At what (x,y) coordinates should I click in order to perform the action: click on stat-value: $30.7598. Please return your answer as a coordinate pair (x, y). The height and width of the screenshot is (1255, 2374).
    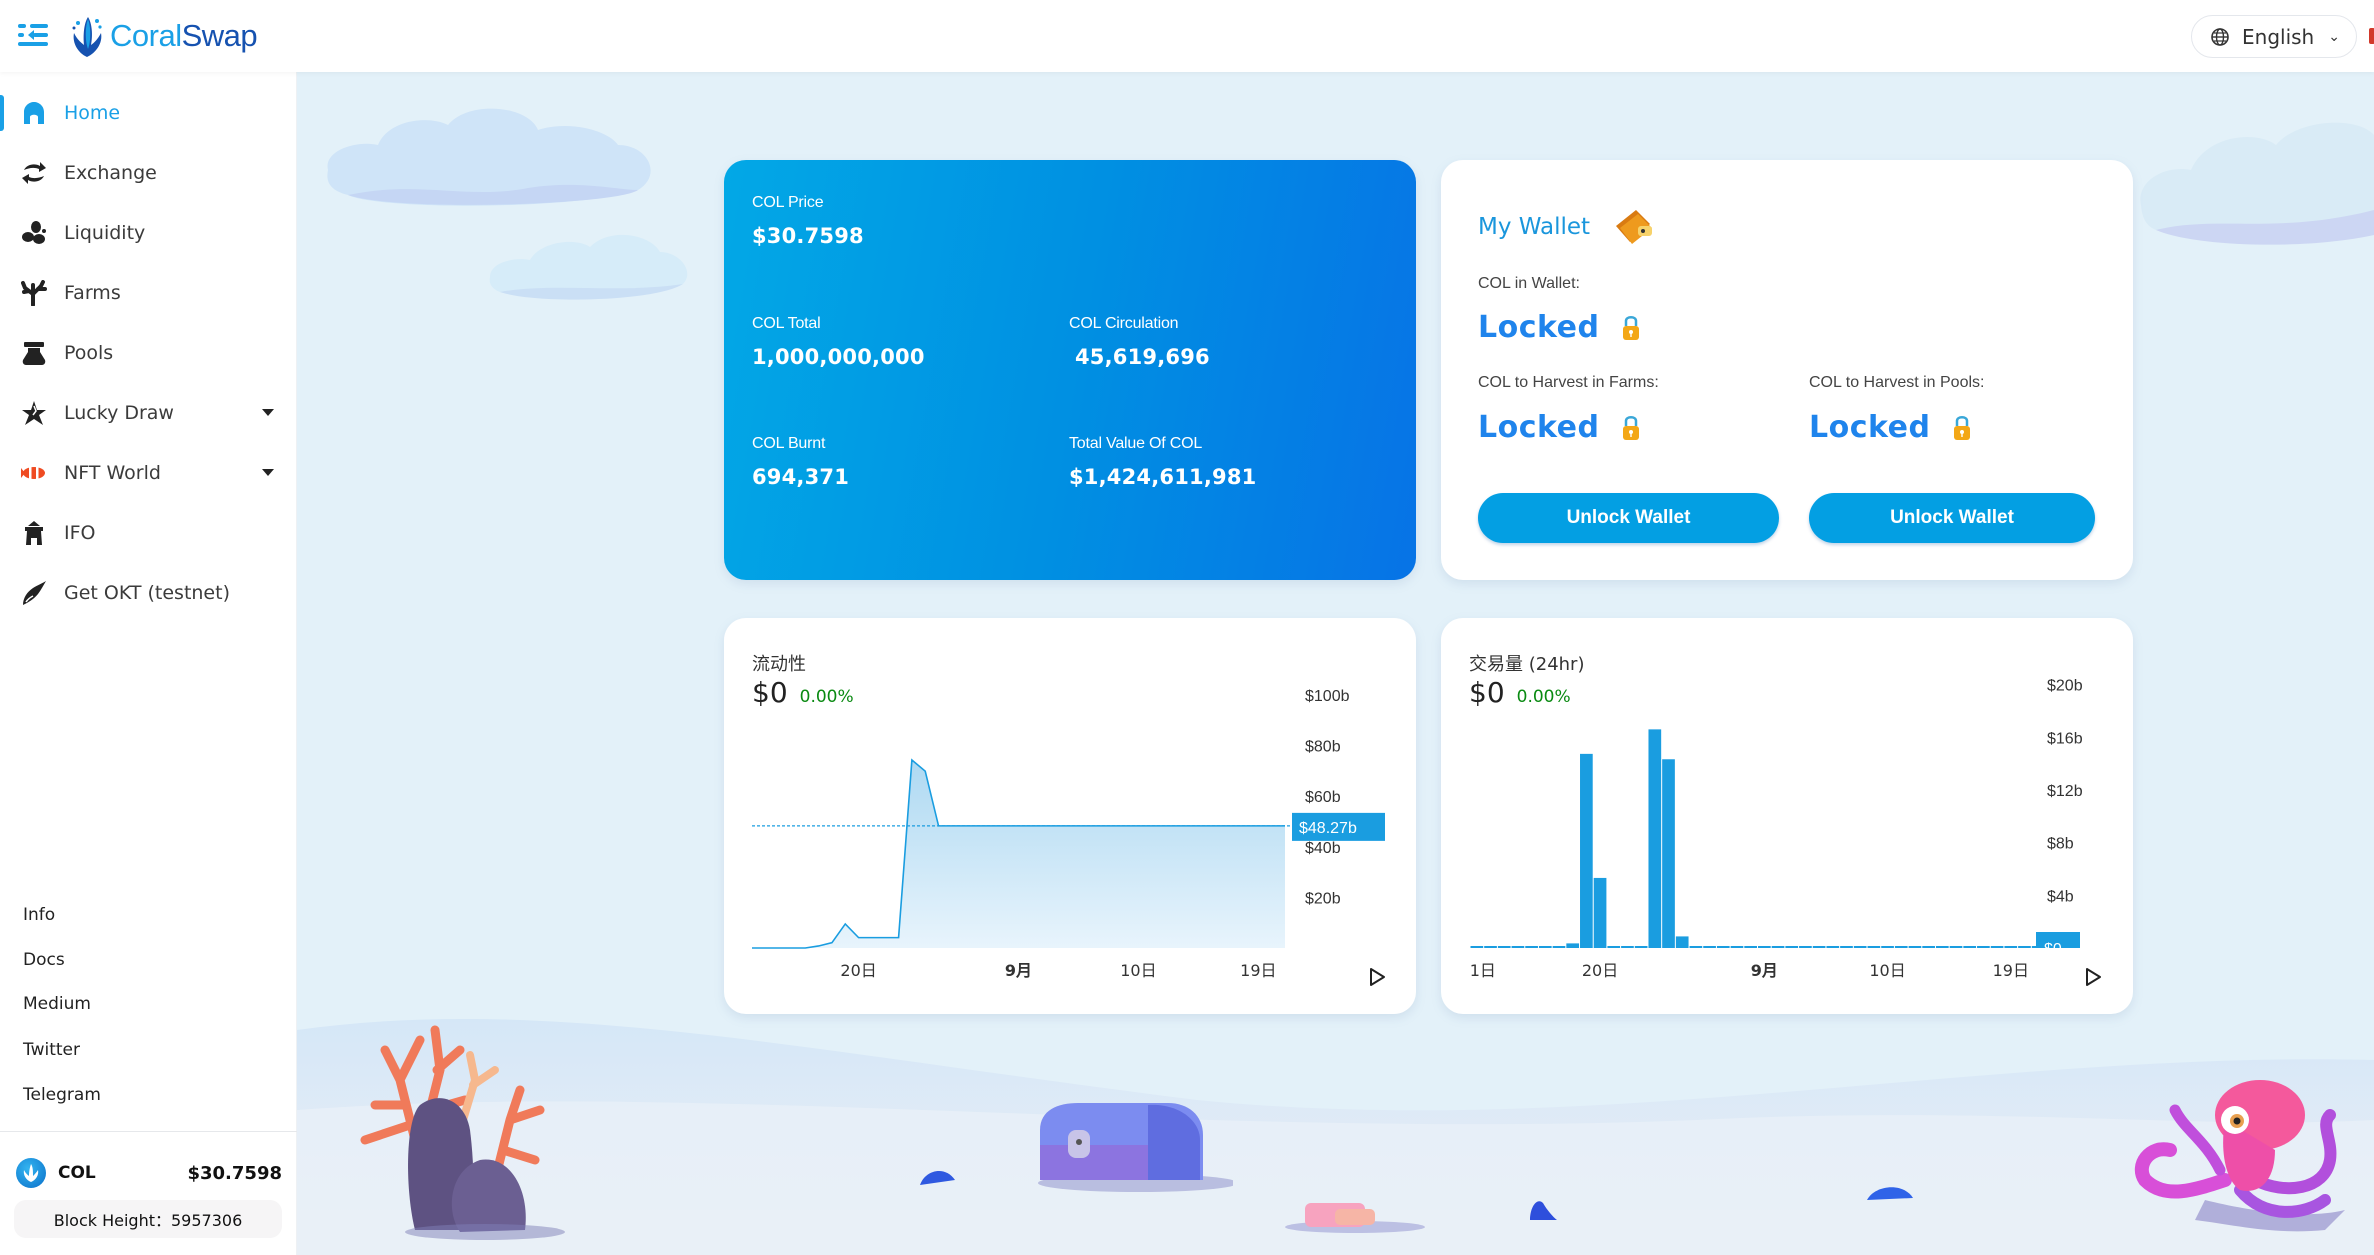
    Looking at the image, I should click on (808, 236).